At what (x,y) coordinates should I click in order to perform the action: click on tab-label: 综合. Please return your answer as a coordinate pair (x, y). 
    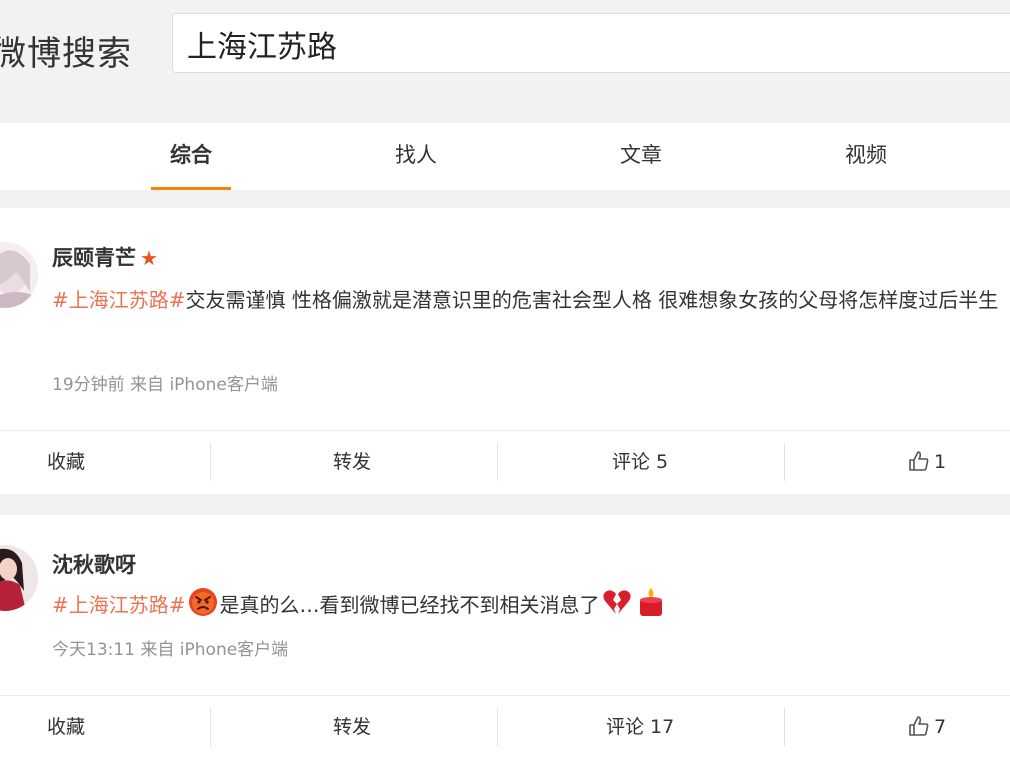
    Looking at the image, I should click on (191, 155).